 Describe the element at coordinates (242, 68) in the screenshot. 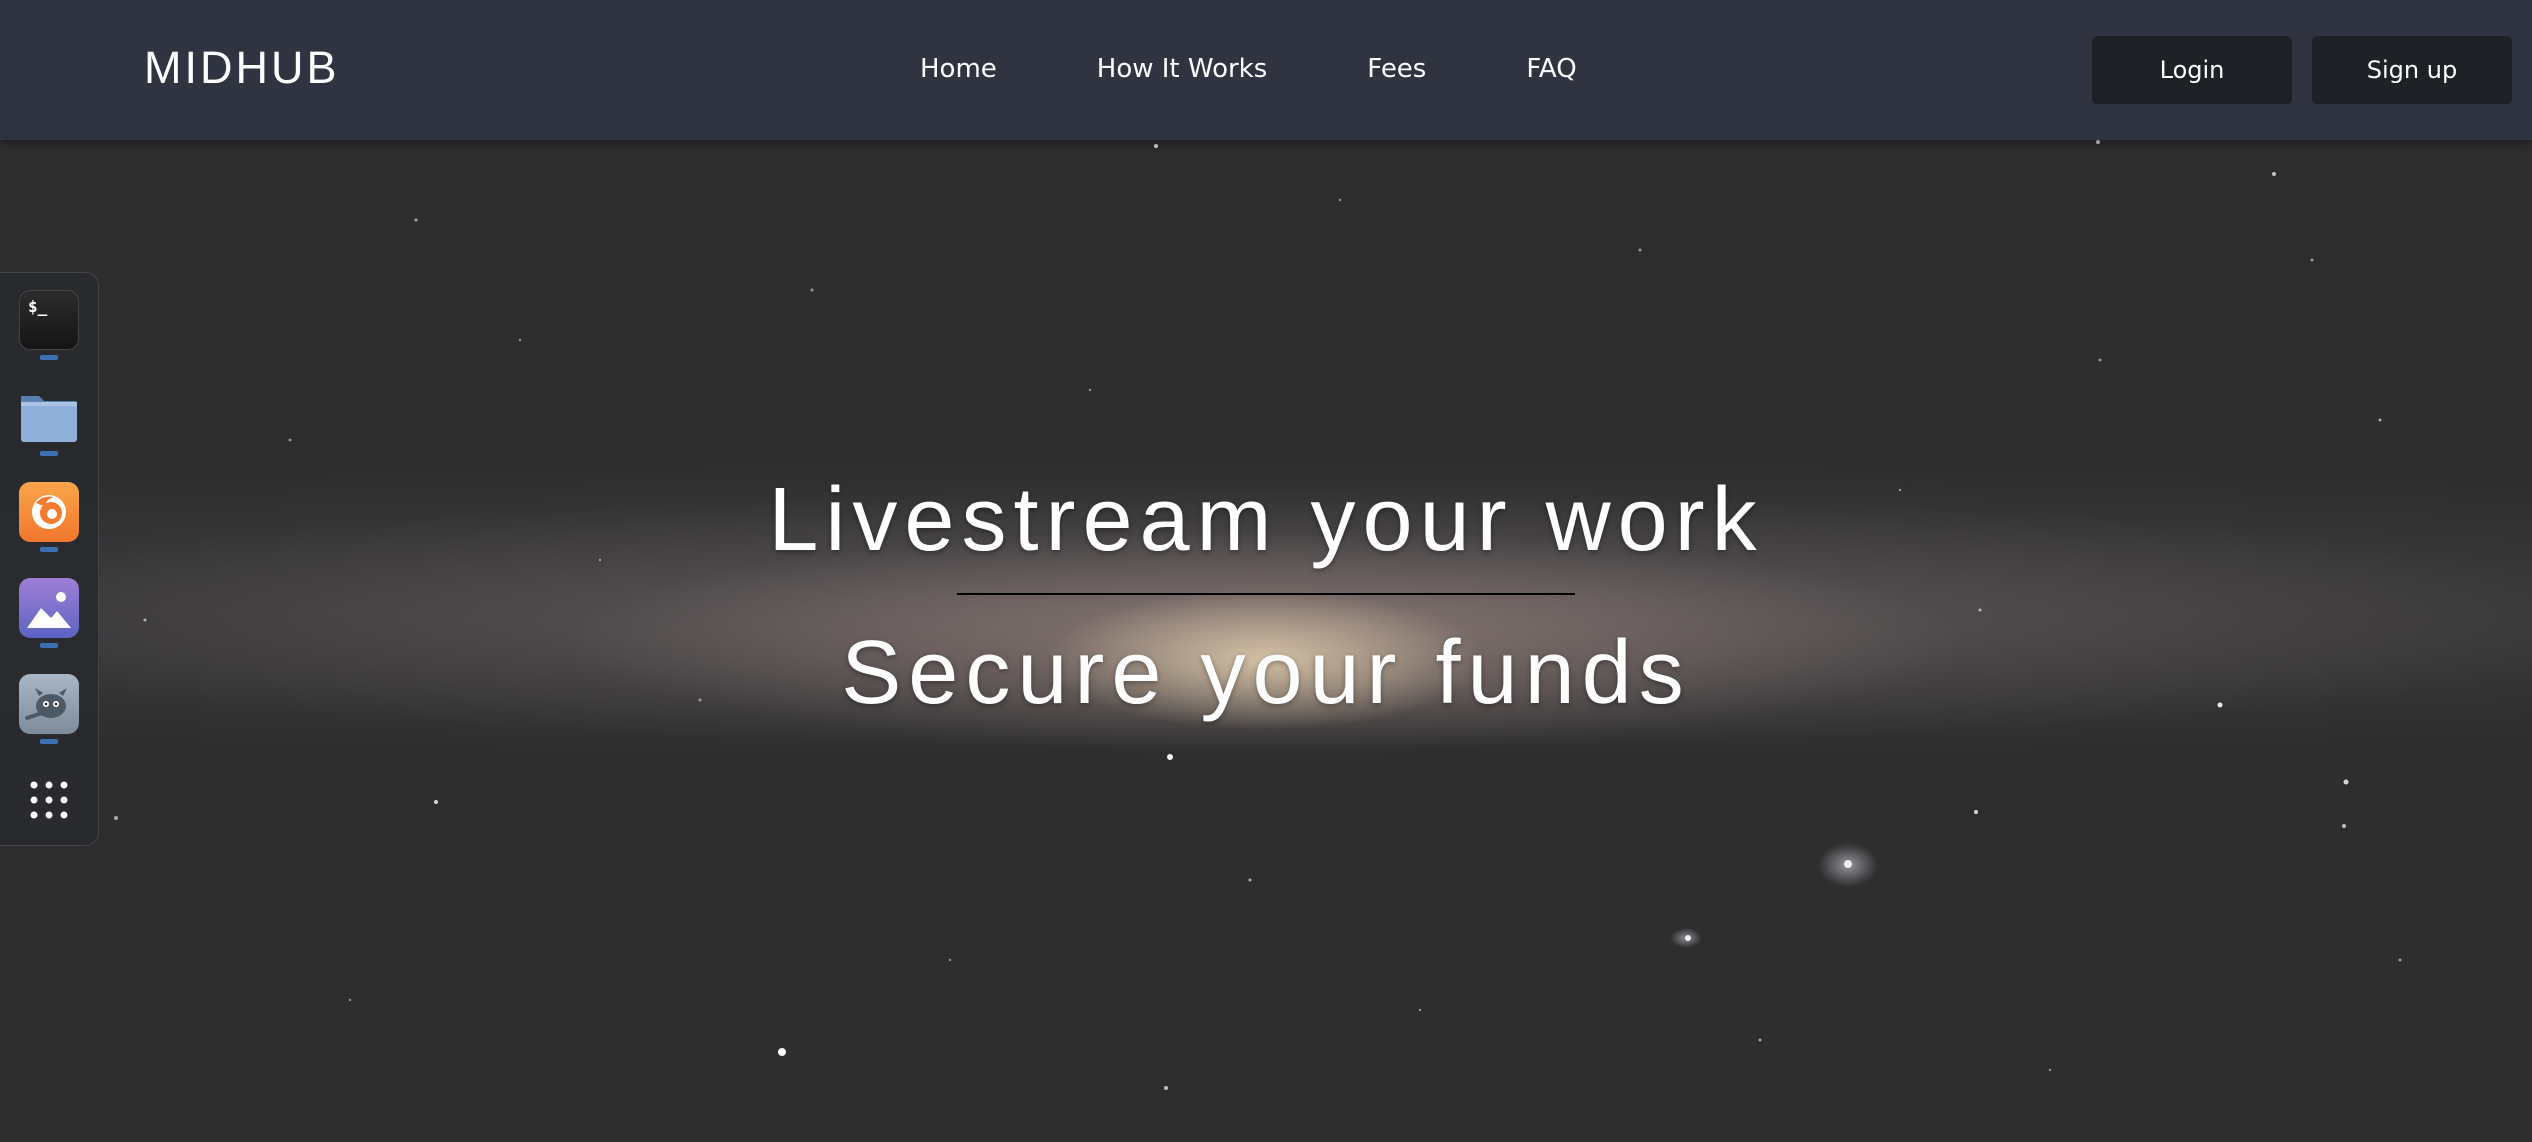

I see `brand-logo: MIDHUB` at that location.